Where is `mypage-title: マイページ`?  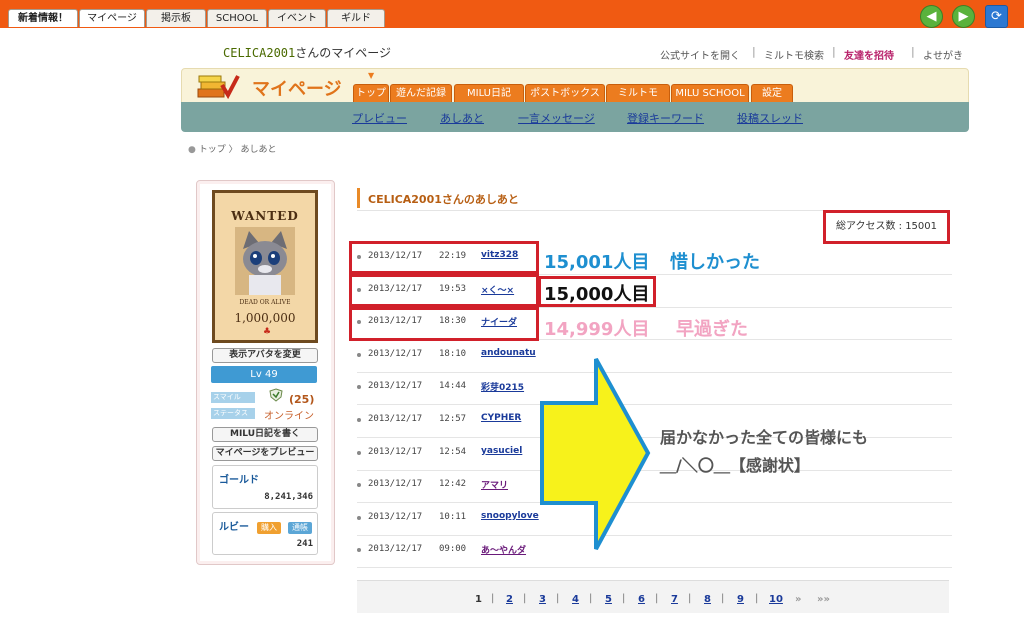
mypage-title: マイページ is located at coordinates (297, 89).